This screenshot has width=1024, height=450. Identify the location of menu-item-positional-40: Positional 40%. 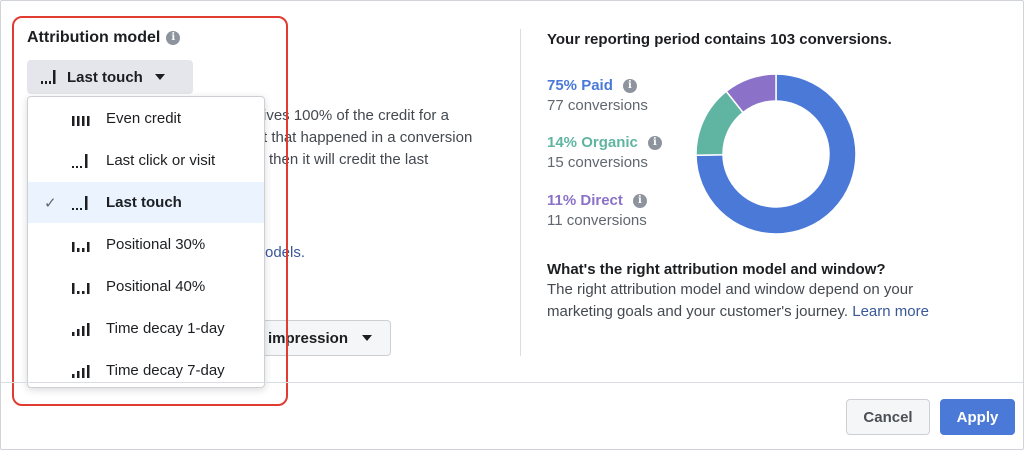
(146, 286).